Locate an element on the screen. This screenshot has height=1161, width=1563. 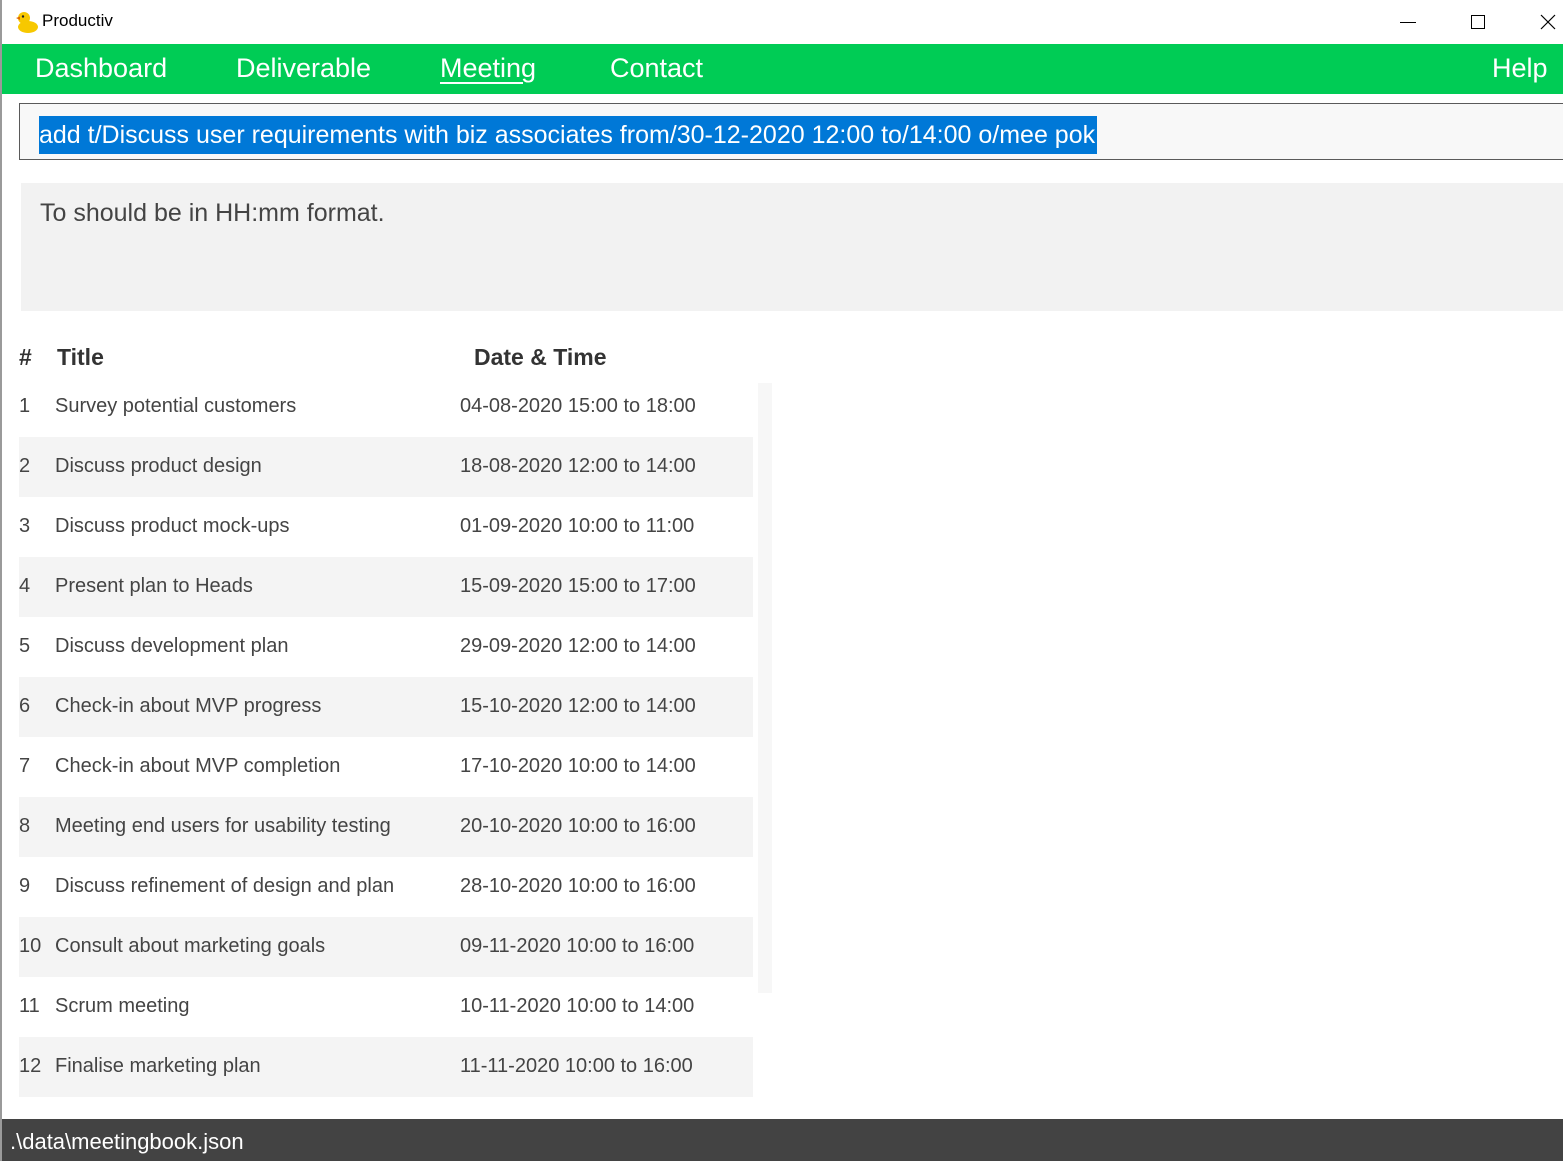
maximize-button is located at coordinates (1478, 22).